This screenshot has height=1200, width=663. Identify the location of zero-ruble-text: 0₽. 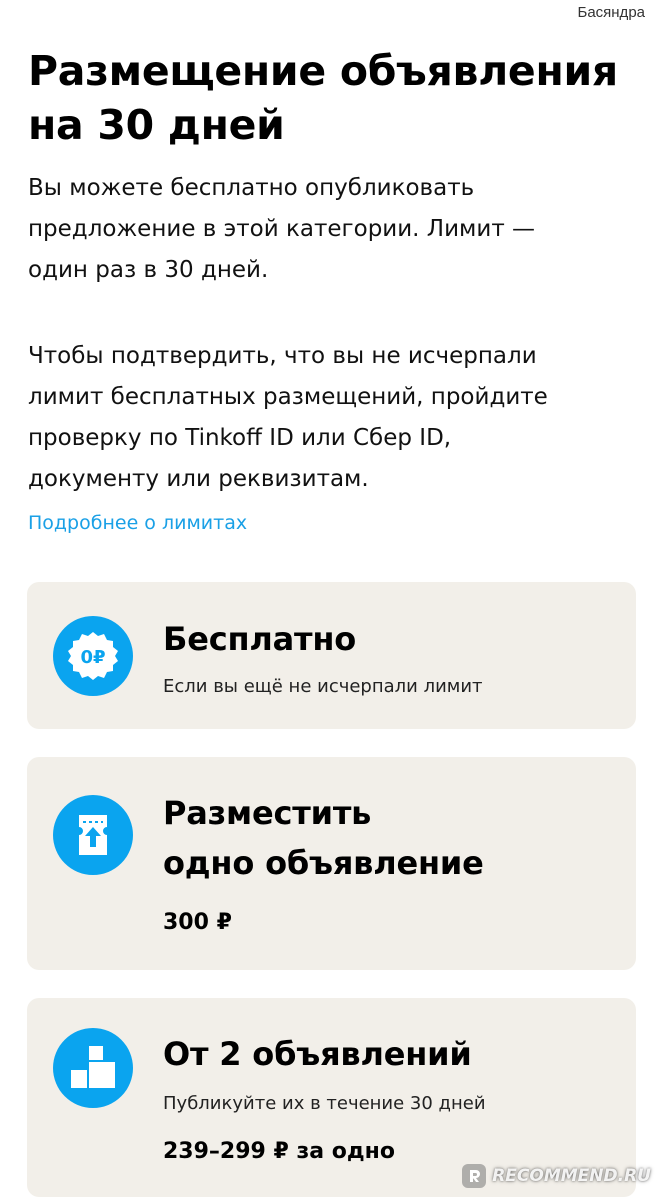
(92, 657).